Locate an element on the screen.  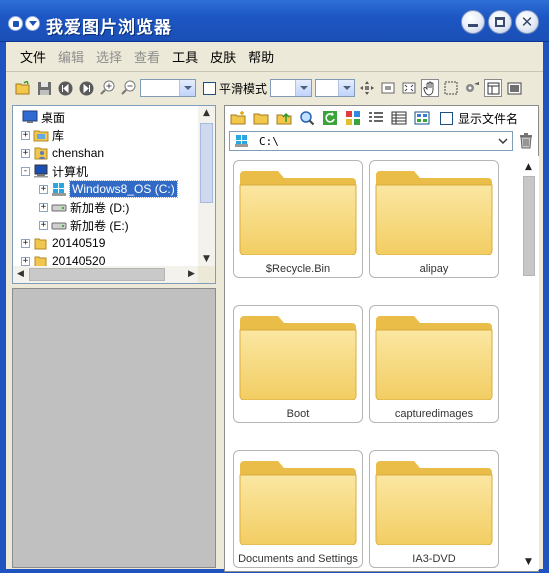
tree-item-library: + 库 is located at coordinates (42, 135).